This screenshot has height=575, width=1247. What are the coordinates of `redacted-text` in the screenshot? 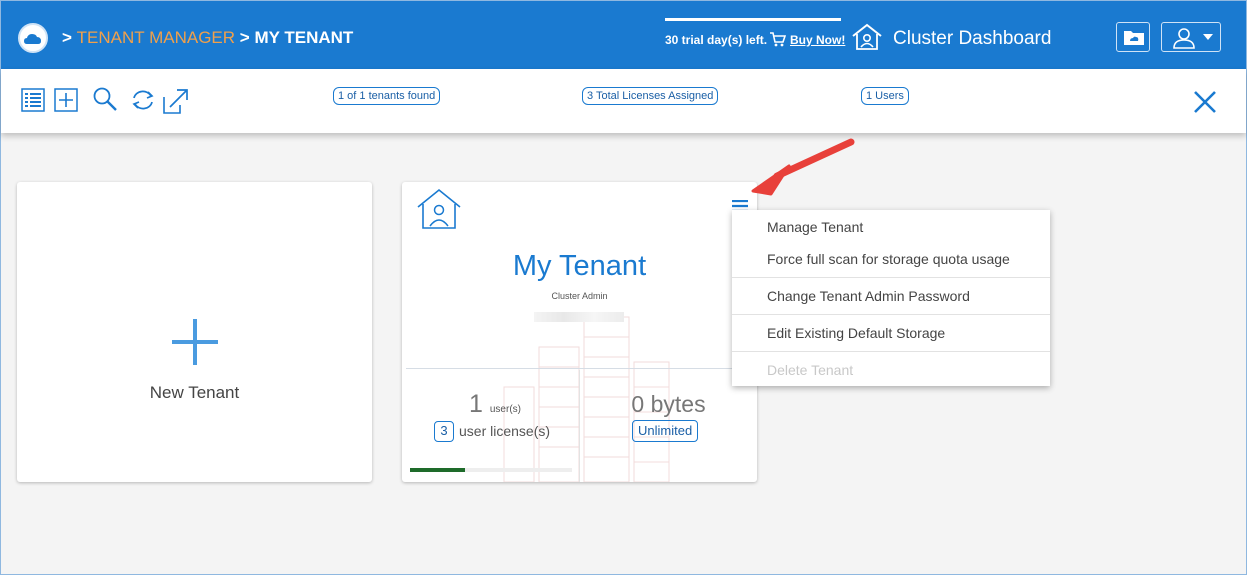 It's located at (579, 317).